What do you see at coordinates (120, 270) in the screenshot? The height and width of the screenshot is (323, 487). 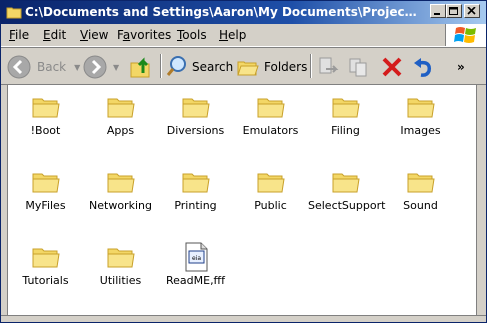 I see `folder-item: Utilities` at bounding box center [120, 270].